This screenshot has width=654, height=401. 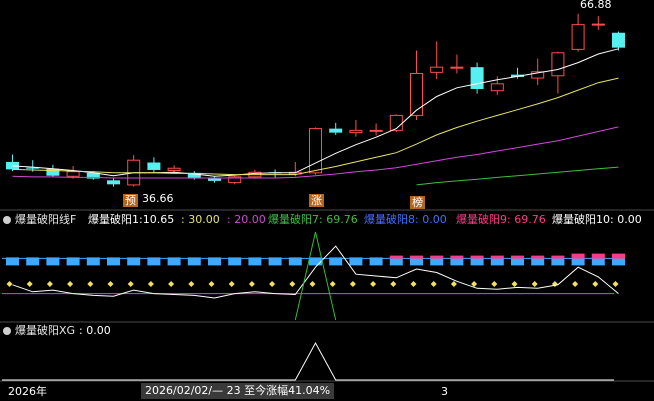 I want to click on ind-white-line, so click(x=315, y=272).